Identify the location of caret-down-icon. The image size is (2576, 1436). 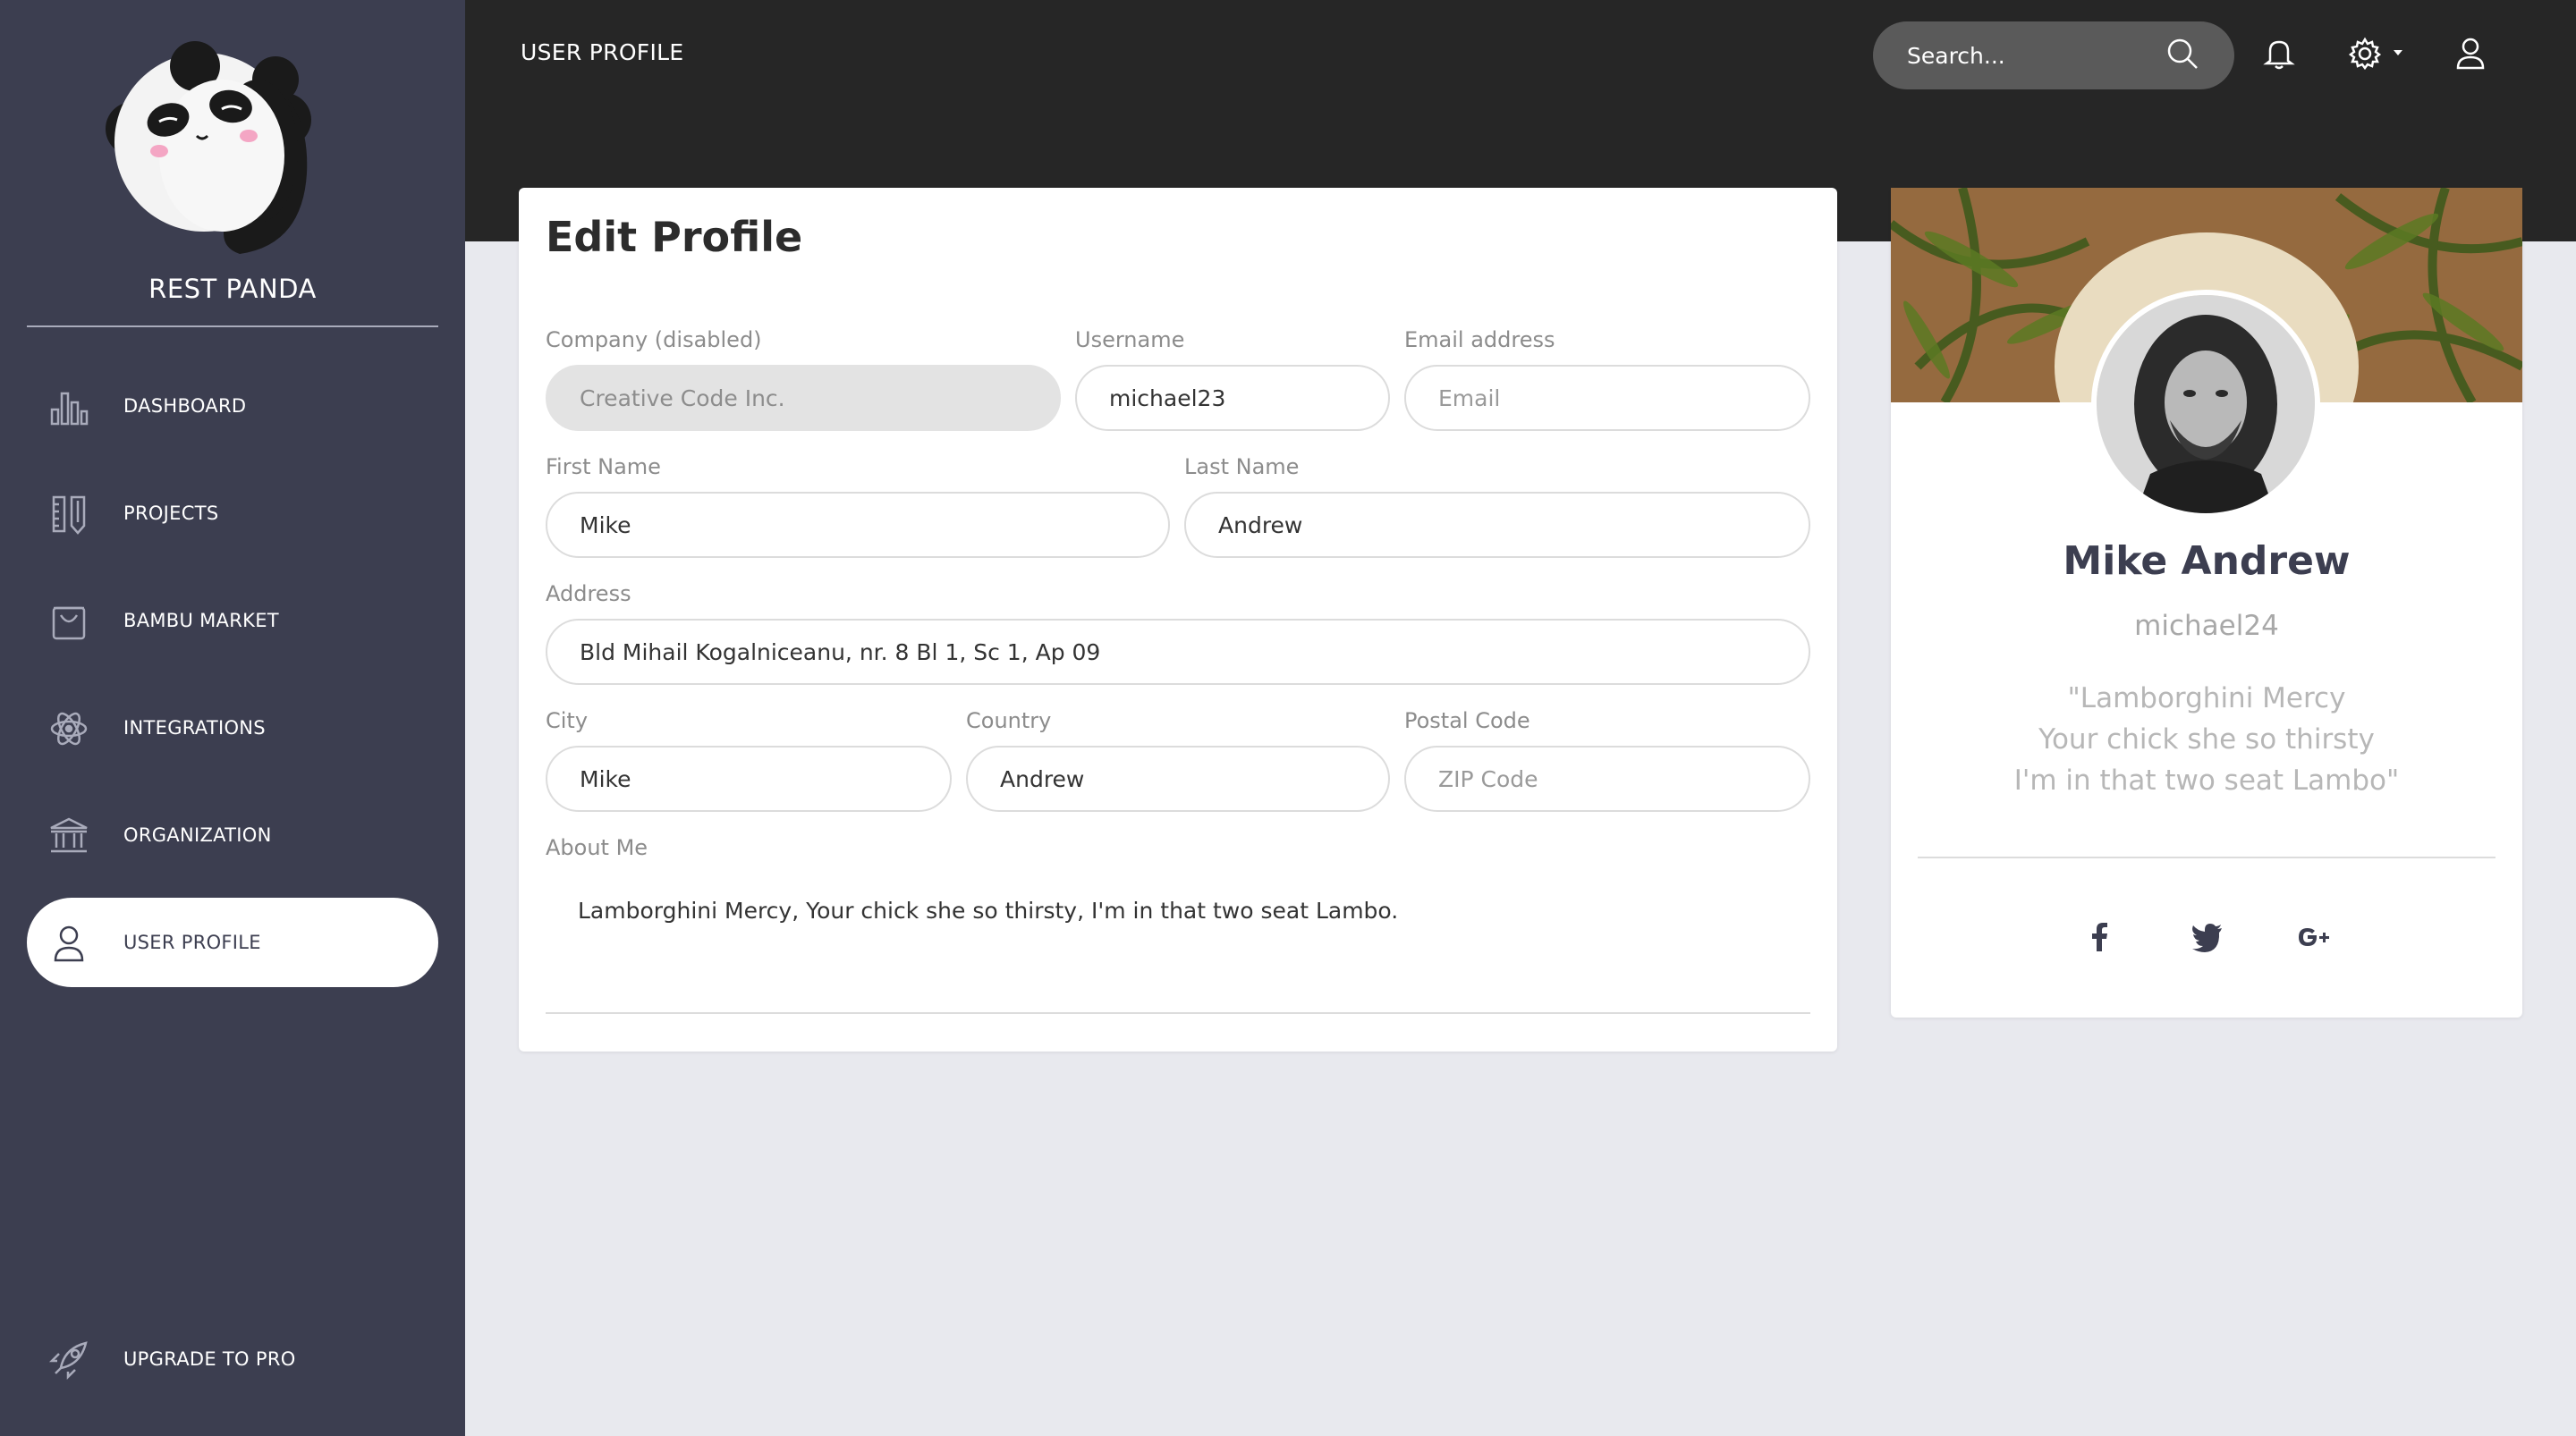
(2398, 52).